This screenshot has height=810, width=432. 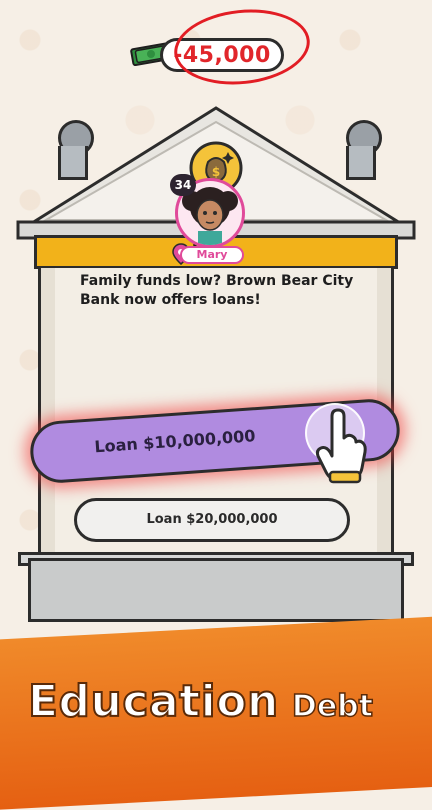 I want to click on loan-10m-label: Loan $10,000,000, so click(x=175, y=441).